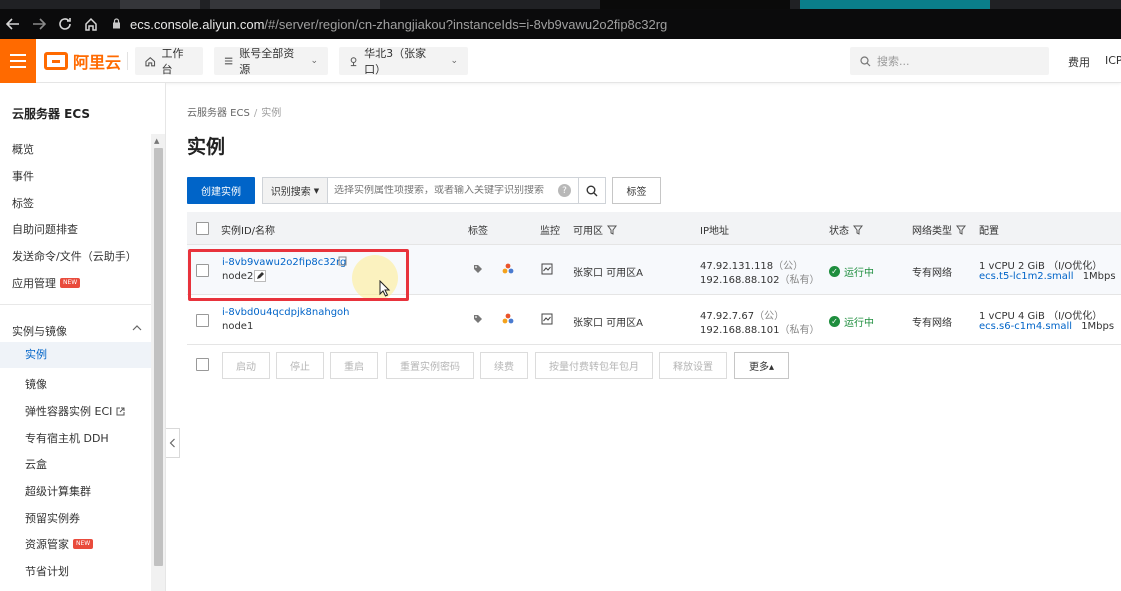  I want to click on status-label: 运行中, so click(859, 273).